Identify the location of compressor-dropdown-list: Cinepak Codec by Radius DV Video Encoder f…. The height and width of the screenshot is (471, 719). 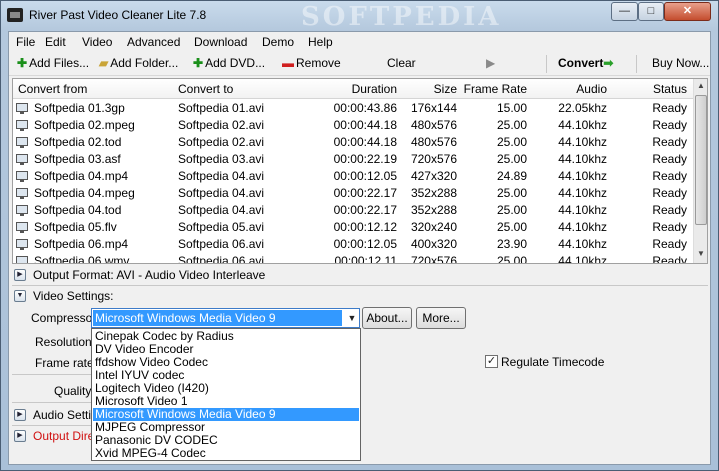
(226, 394).